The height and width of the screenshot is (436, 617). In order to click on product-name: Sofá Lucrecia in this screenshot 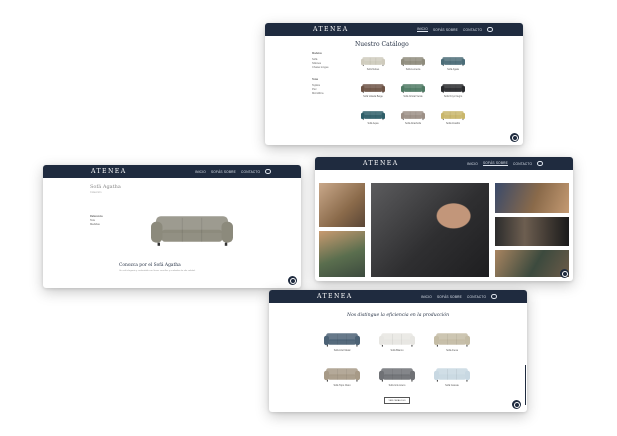, I will do `click(413, 69)`.